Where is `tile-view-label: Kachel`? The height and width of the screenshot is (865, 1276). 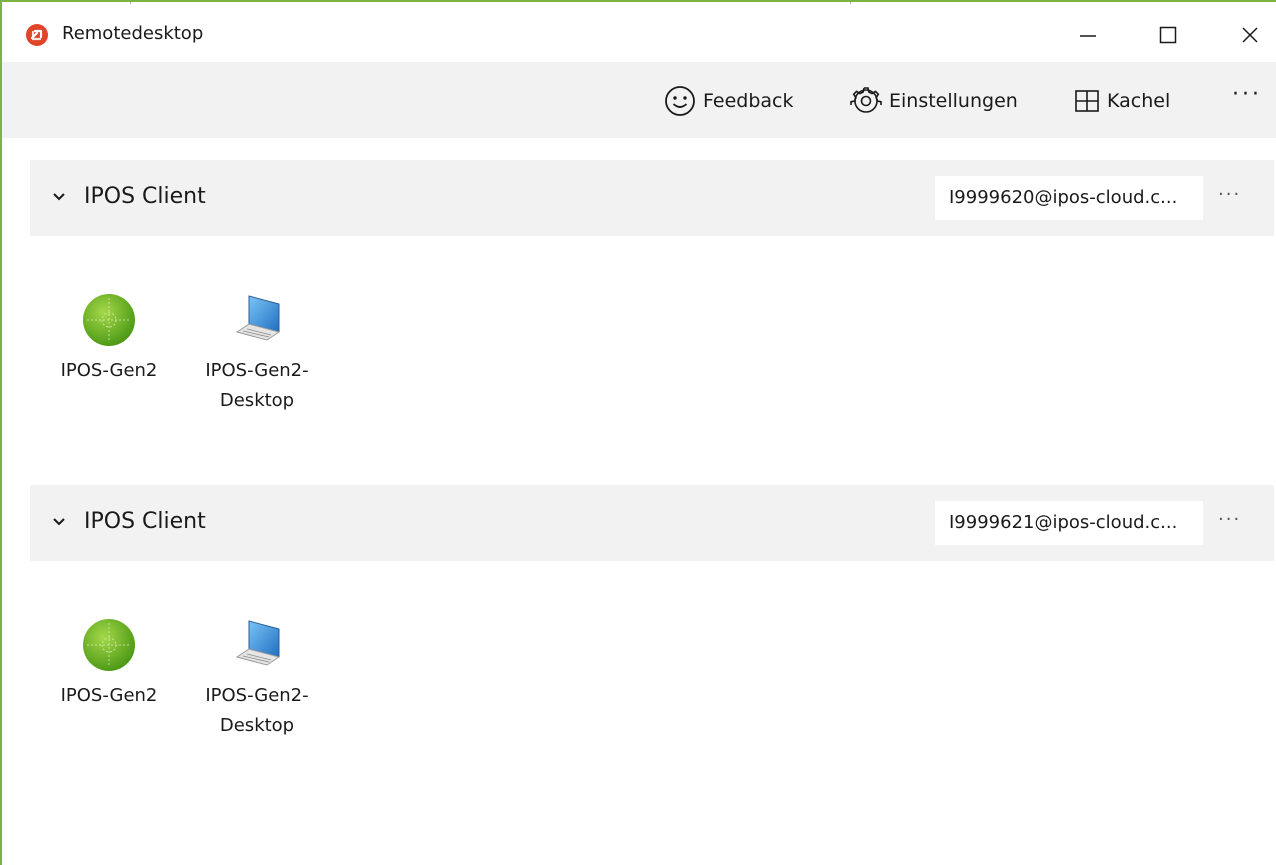
tile-view-label: Kachel is located at coordinates (1139, 101).